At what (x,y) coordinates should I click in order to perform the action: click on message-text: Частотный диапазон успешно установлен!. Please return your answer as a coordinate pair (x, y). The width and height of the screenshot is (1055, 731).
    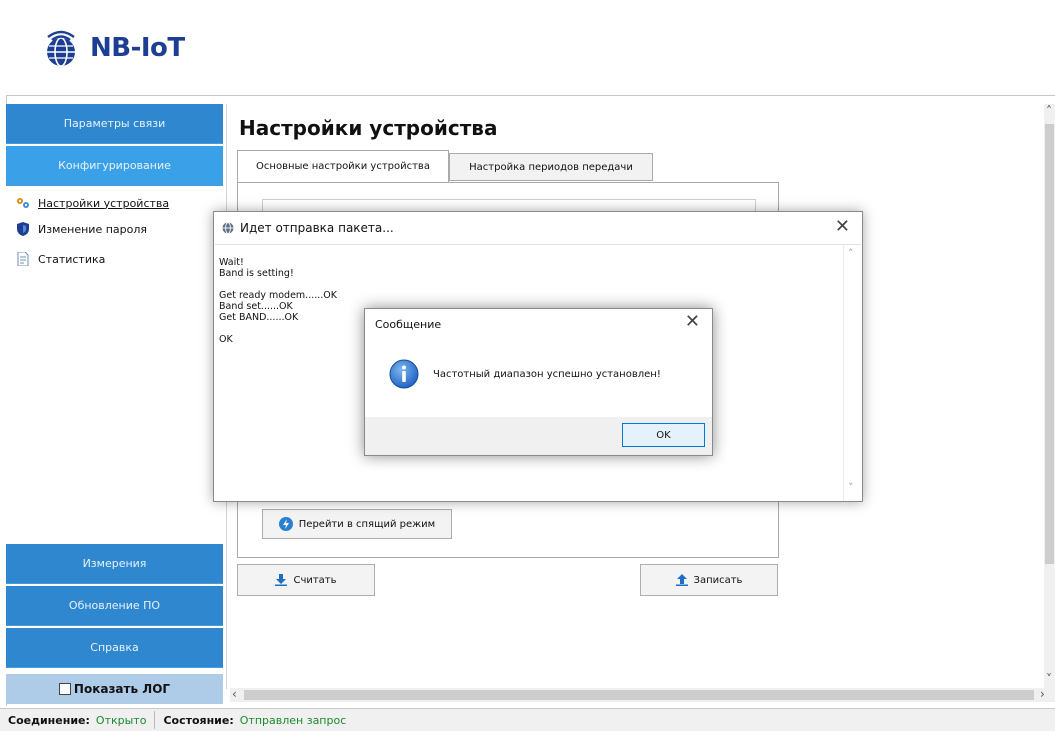
    Looking at the image, I should click on (547, 374).